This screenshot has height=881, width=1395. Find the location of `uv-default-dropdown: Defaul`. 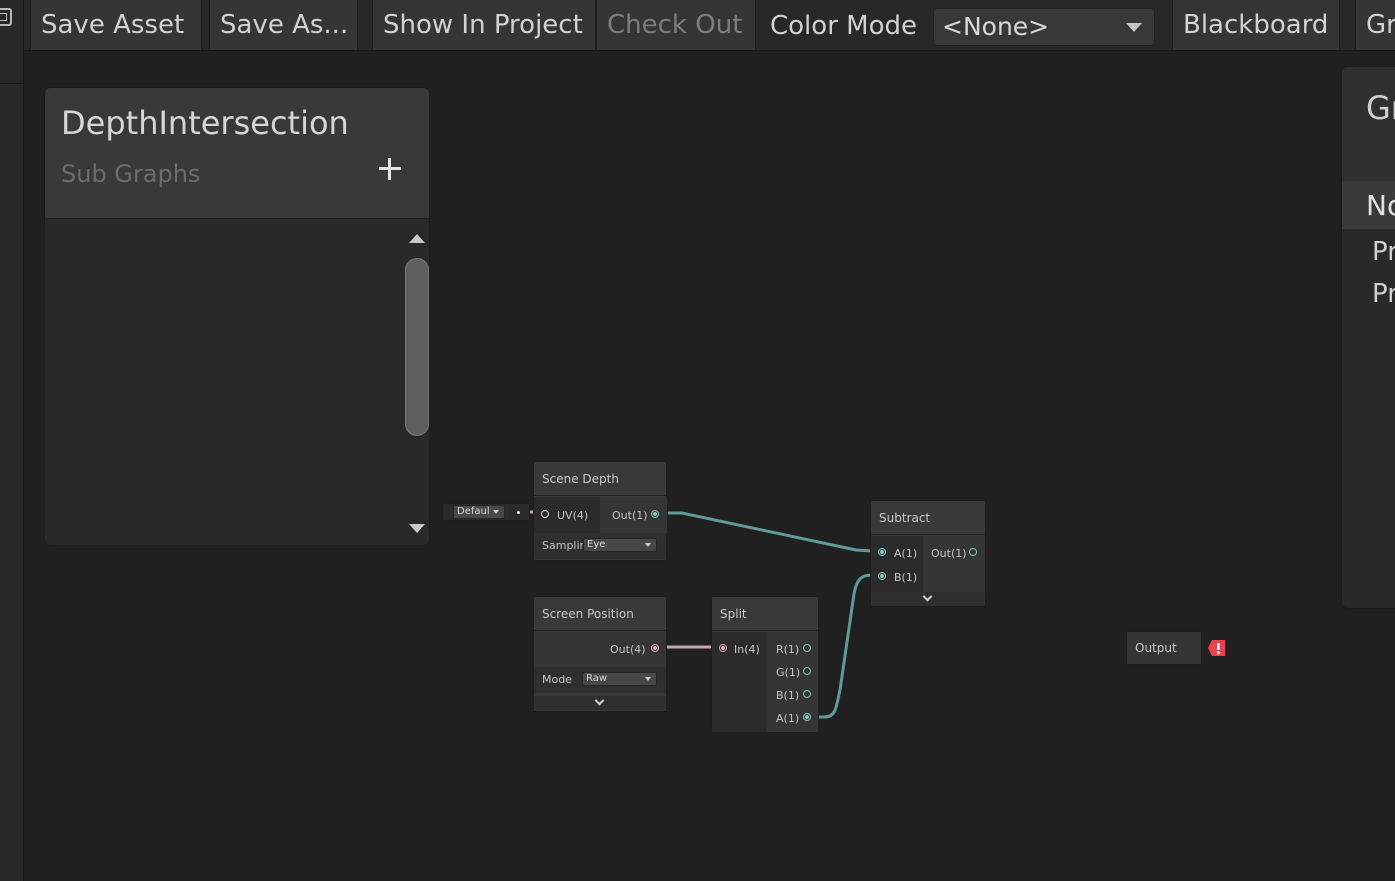

uv-default-dropdown: Defaul is located at coordinates (479, 512).